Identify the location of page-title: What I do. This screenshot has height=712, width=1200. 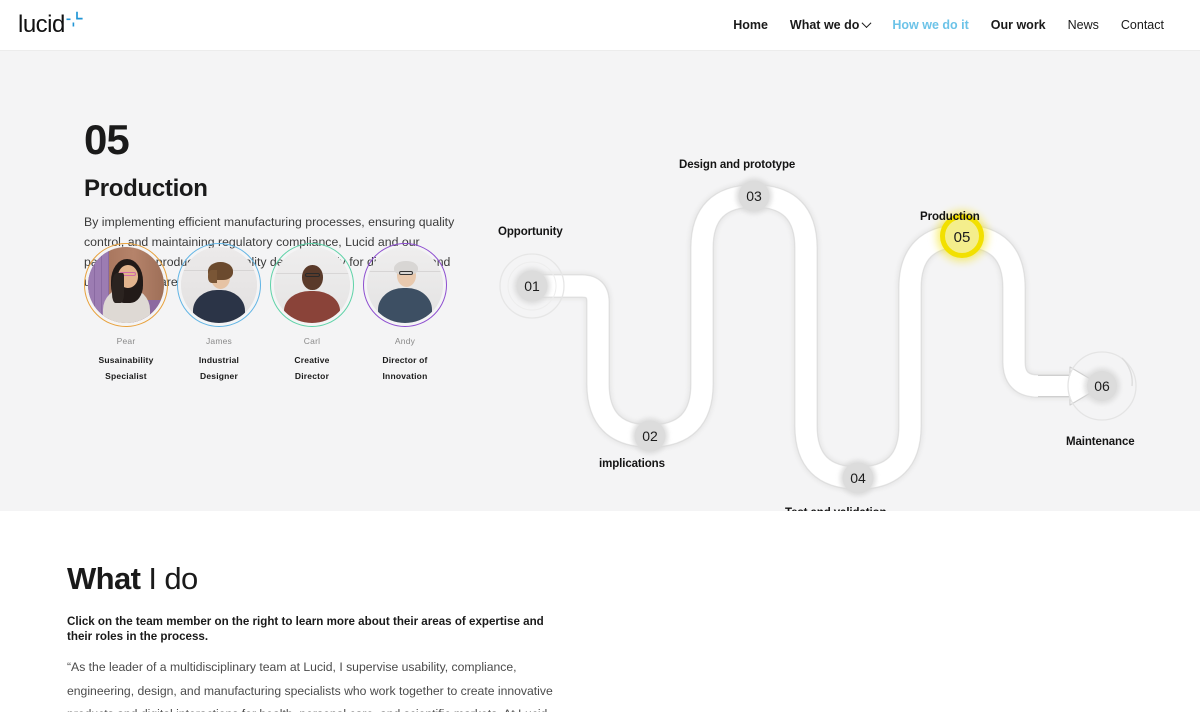
(317, 578).